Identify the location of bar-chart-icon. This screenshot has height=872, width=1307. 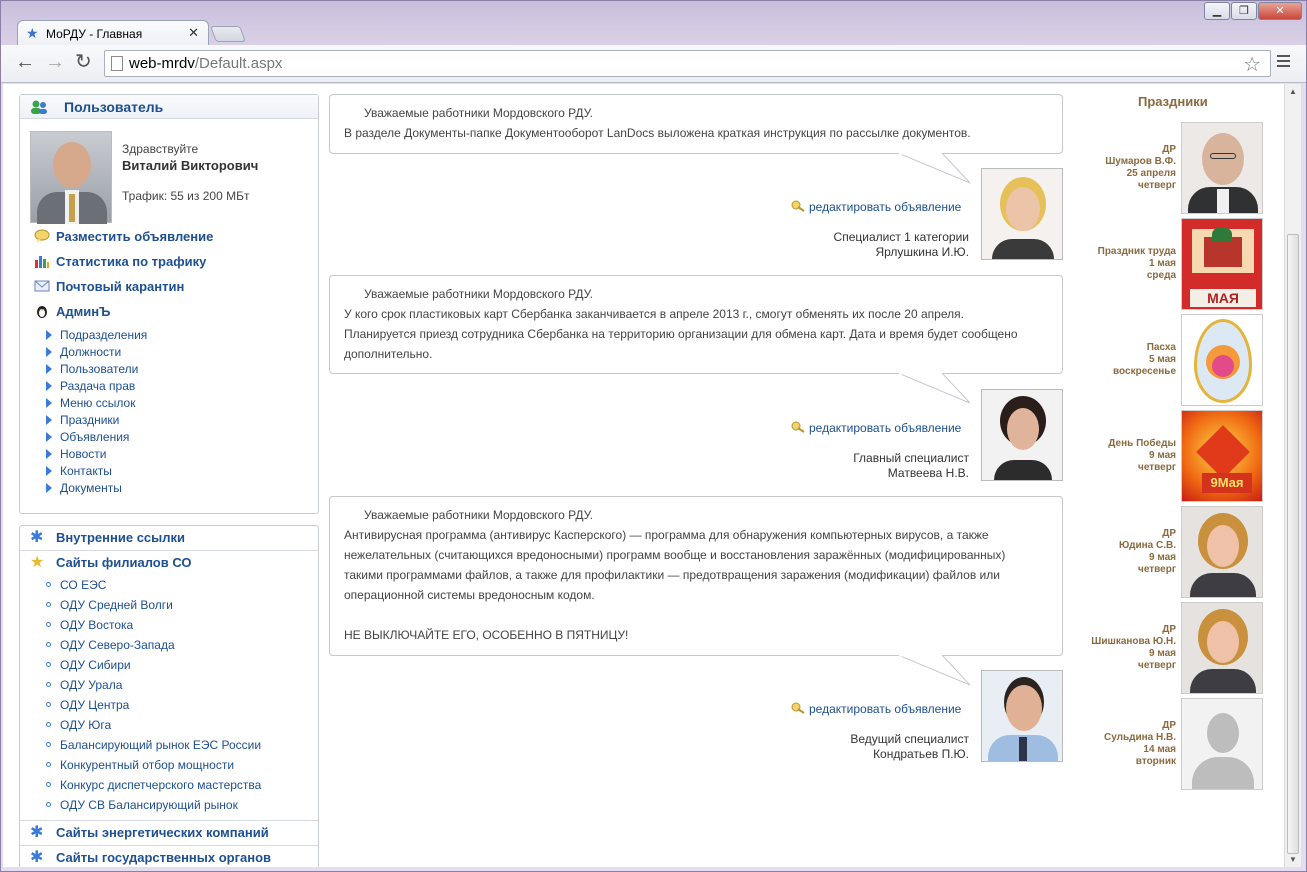
(42, 262).